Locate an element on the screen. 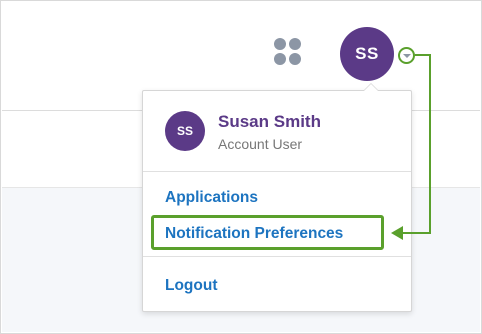 The width and height of the screenshot is (482, 334). chevron-down-icon is located at coordinates (406, 55).